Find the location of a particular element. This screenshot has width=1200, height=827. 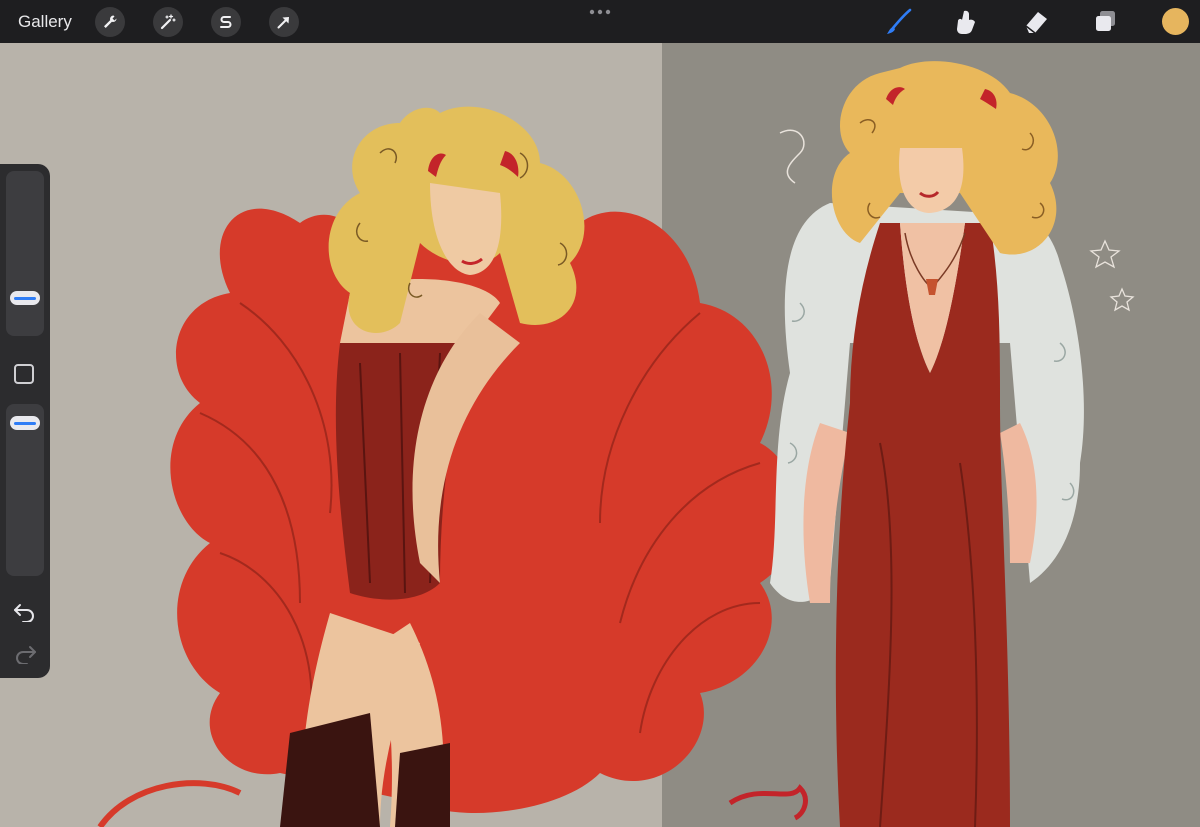

brush-icon is located at coordinates (899, 22).